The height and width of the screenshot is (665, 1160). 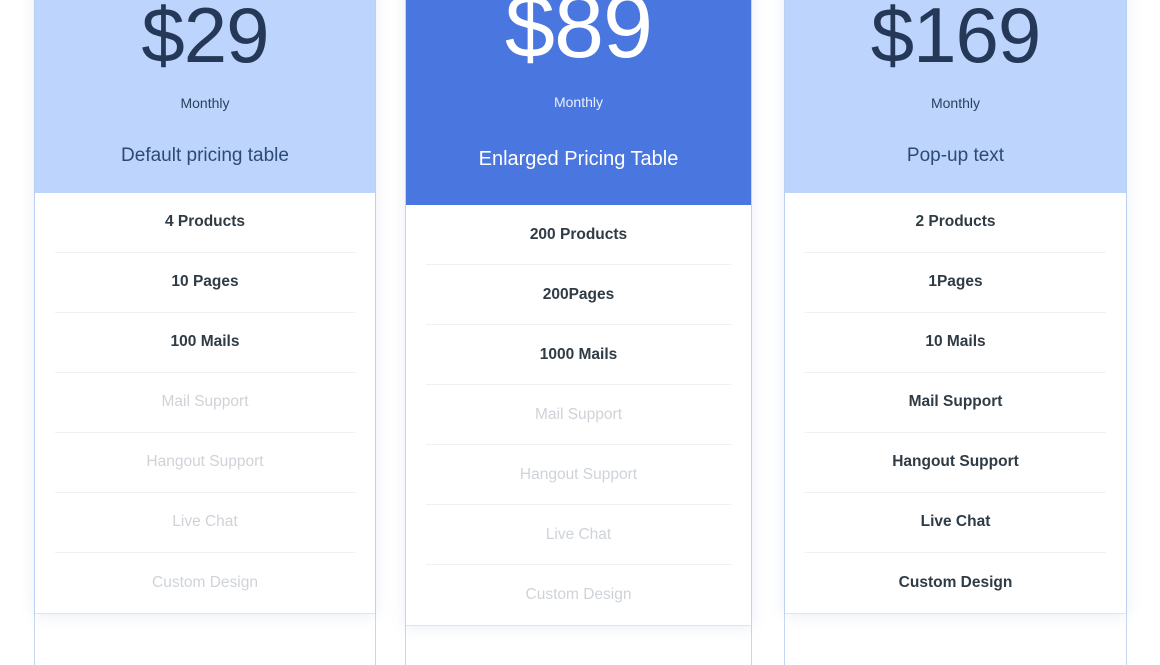 I want to click on feature-item: 10 Pages, so click(x=205, y=283).